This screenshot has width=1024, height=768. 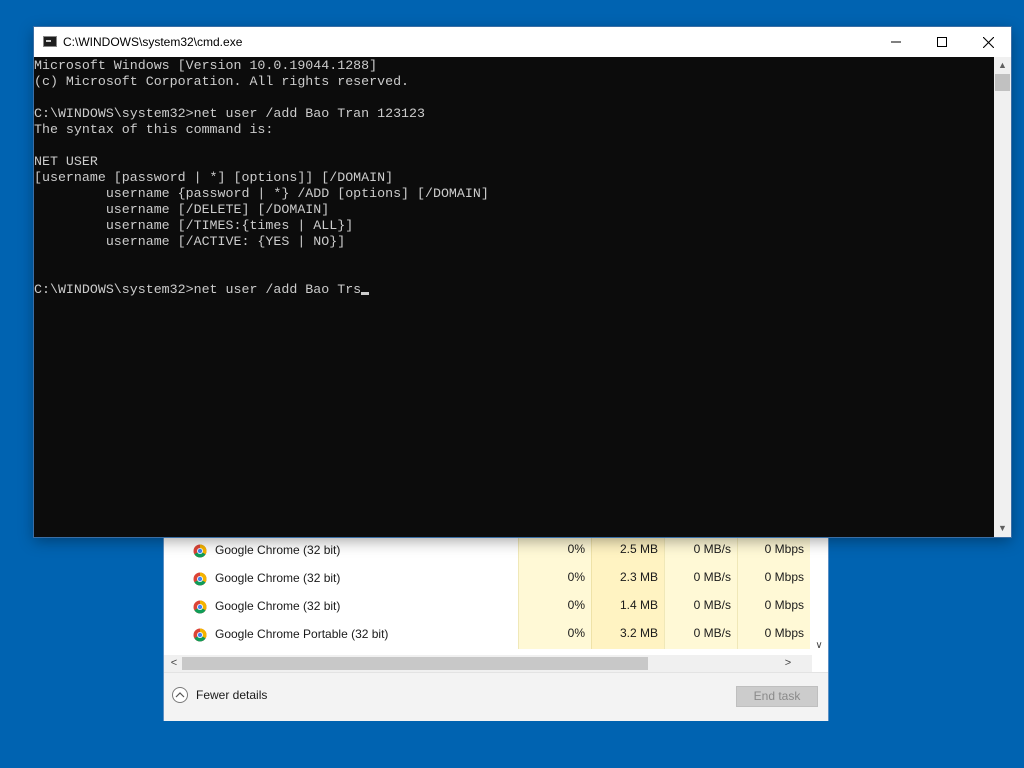 I want to click on console-line: username [/DELETE] [/DOMAIN], so click(x=514, y=210).